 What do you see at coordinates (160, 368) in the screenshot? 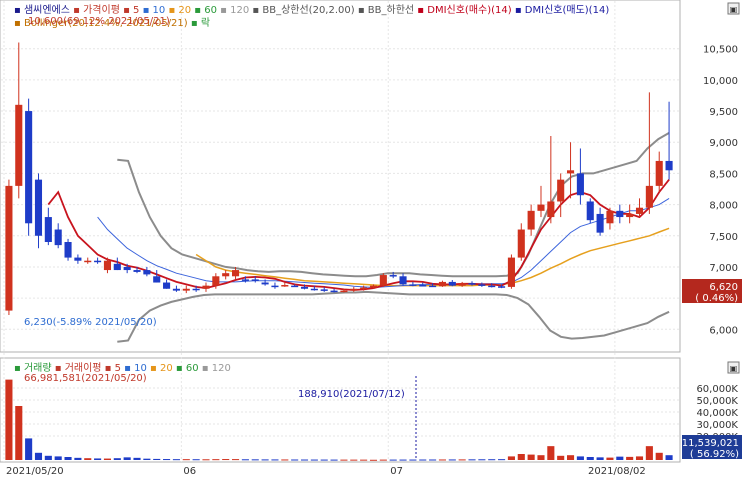
I see `volume-legend-item: ▪ 20` at bounding box center [160, 368].